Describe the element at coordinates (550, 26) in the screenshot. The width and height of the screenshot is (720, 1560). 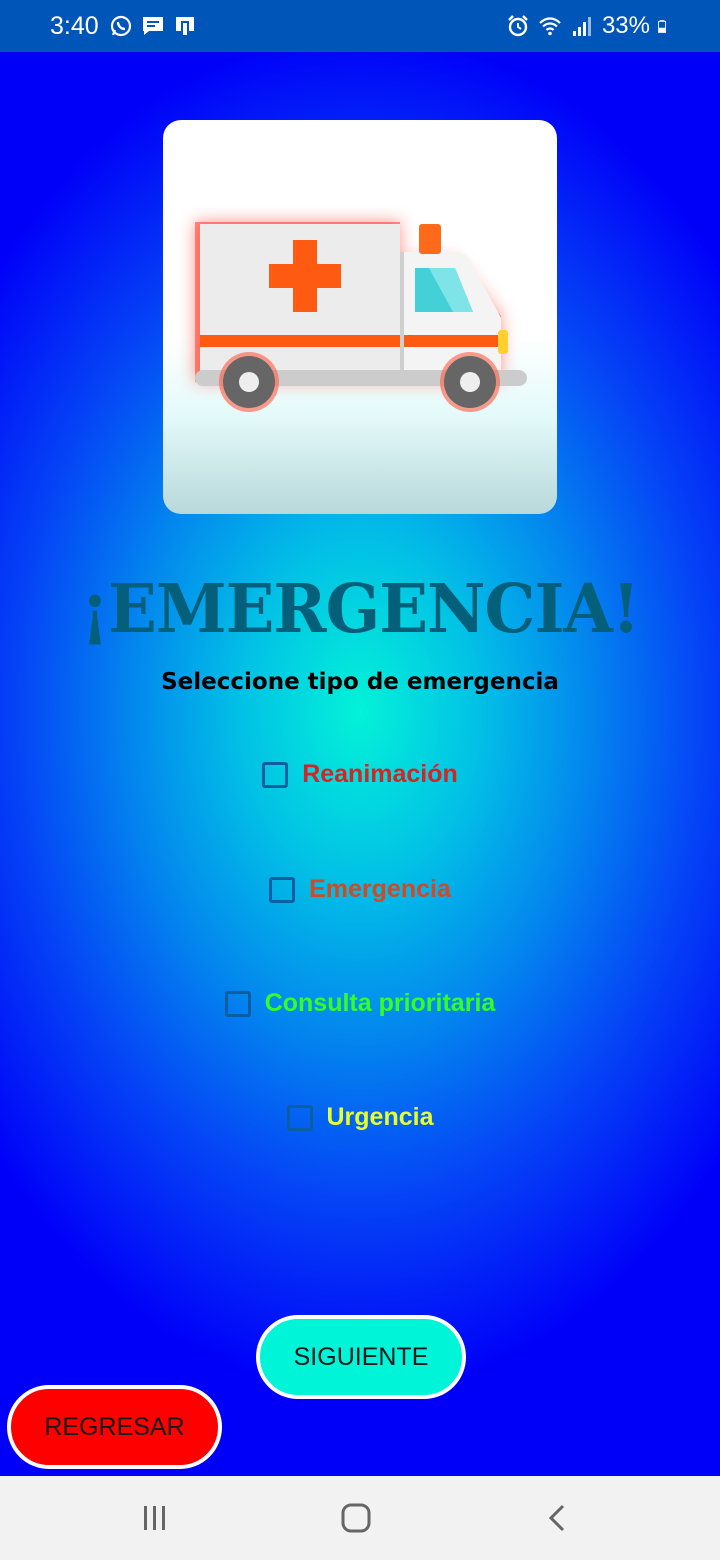
I see `wifi-icon` at that location.